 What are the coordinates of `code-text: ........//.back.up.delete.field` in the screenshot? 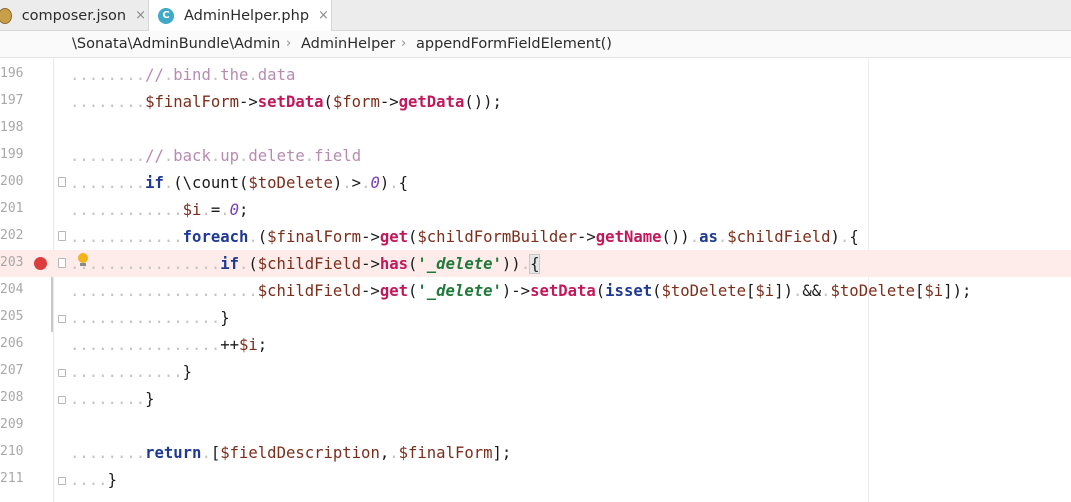 It's located at (216, 156).